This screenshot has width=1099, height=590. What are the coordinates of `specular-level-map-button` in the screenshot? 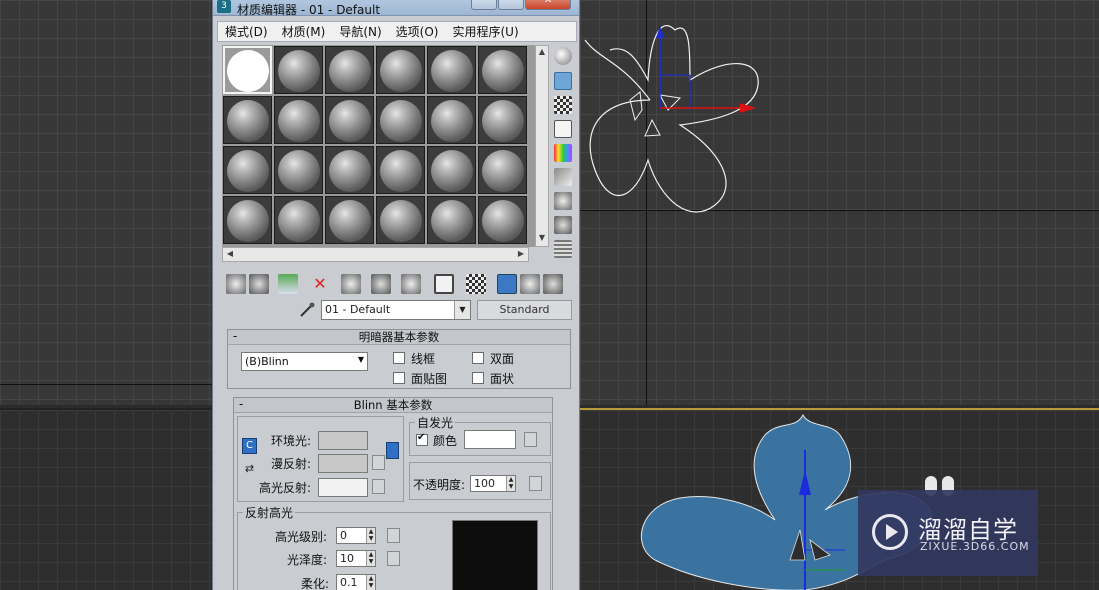 It's located at (393, 535).